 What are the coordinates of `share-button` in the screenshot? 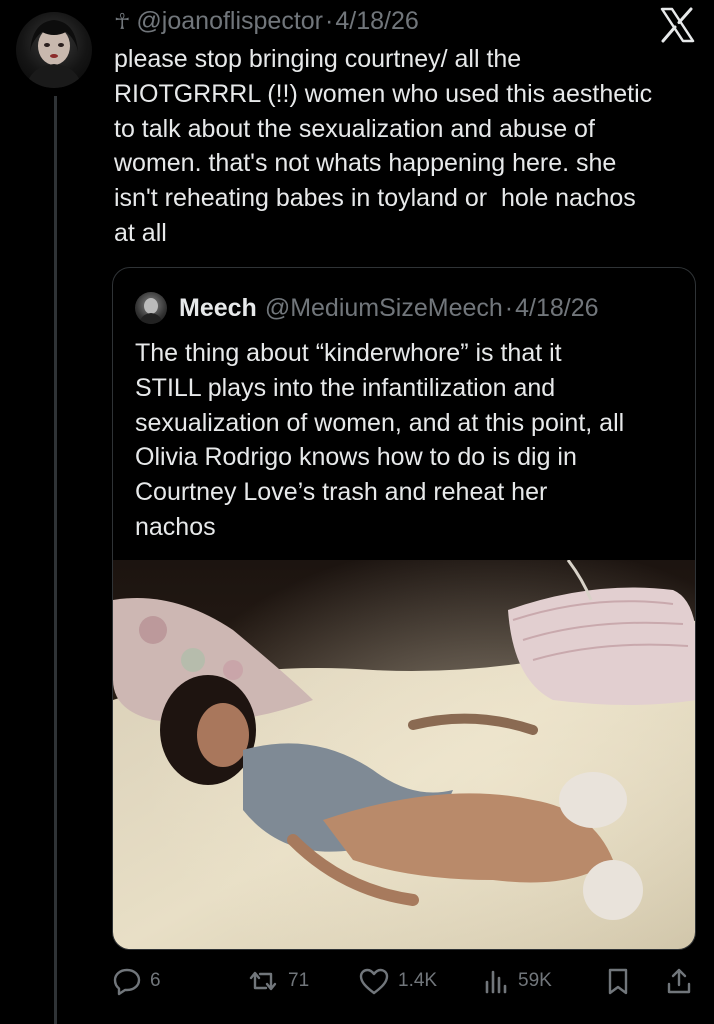 It's located at (683, 981).